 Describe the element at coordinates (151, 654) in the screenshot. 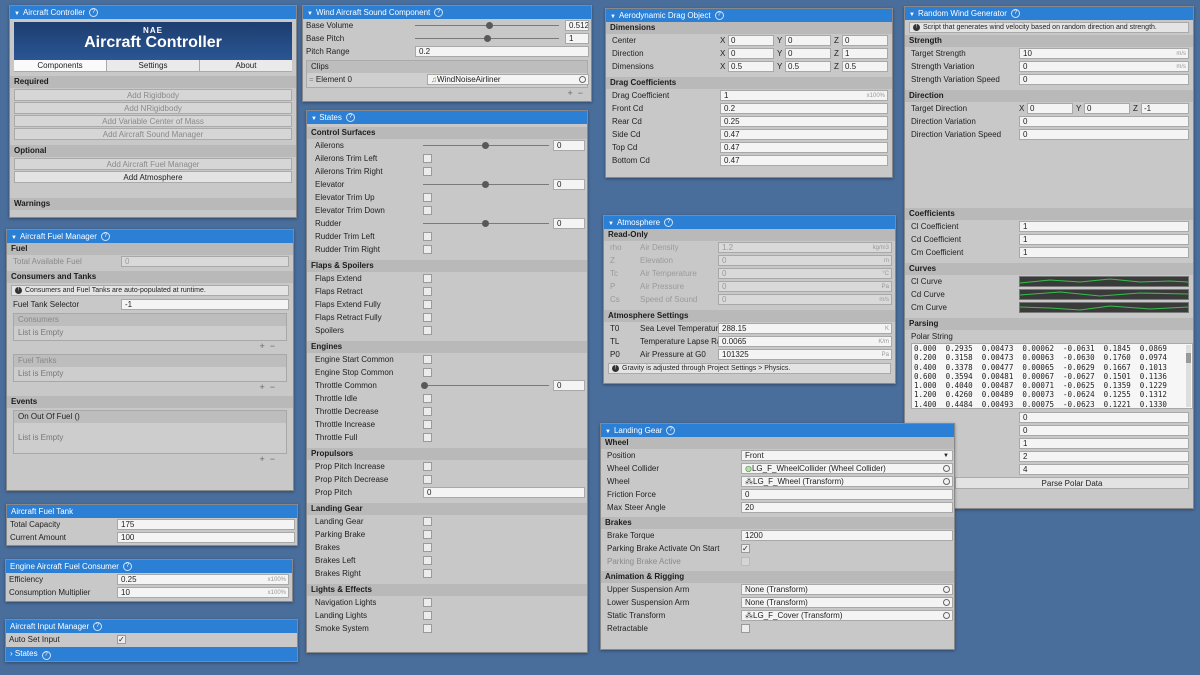

I see `states-foldout: › States?` at that location.